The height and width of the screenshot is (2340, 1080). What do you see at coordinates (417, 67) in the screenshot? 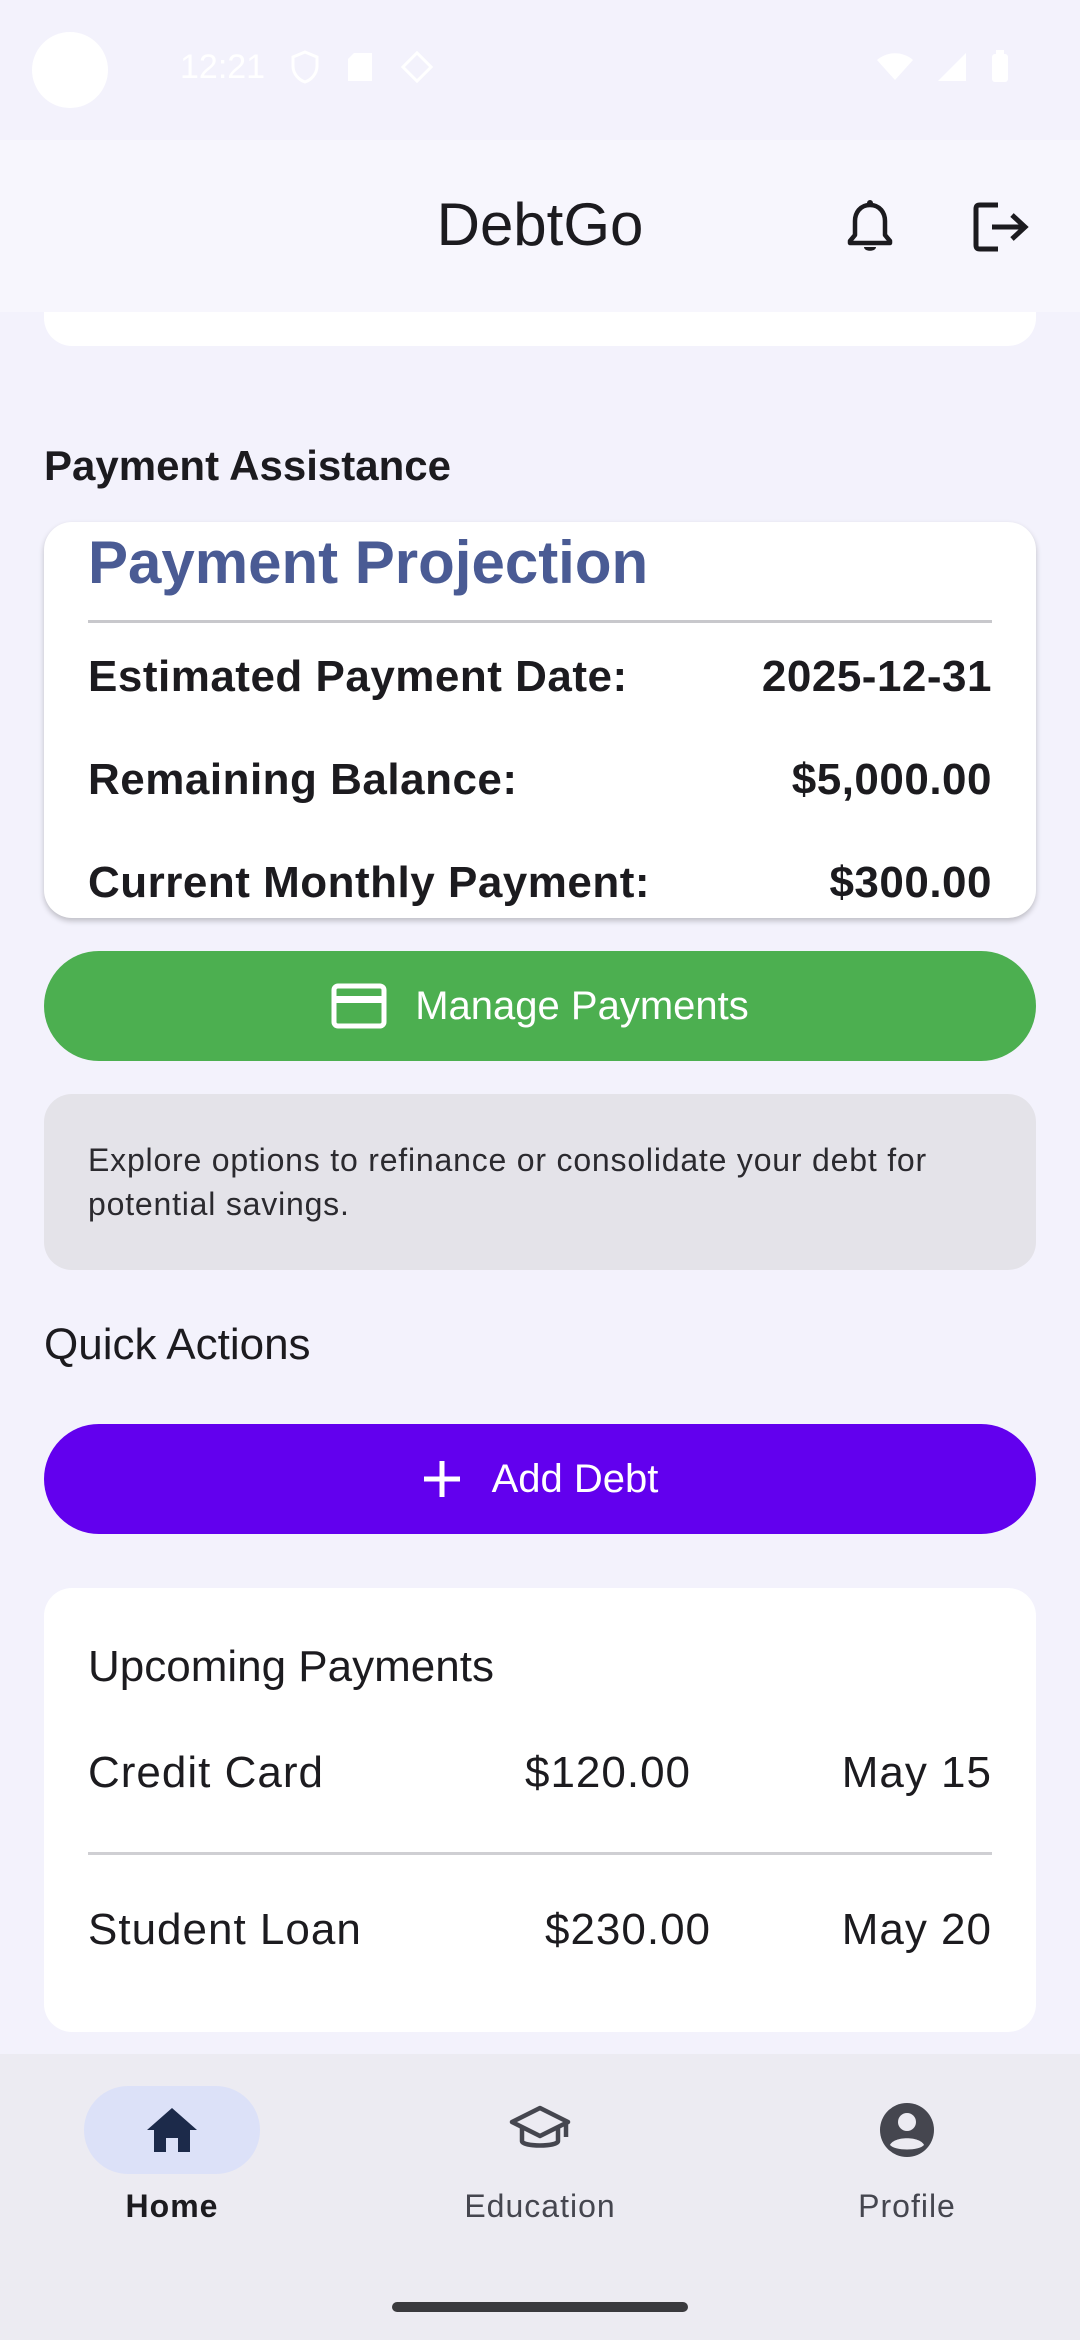
I see `data-saver-icon` at bounding box center [417, 67].